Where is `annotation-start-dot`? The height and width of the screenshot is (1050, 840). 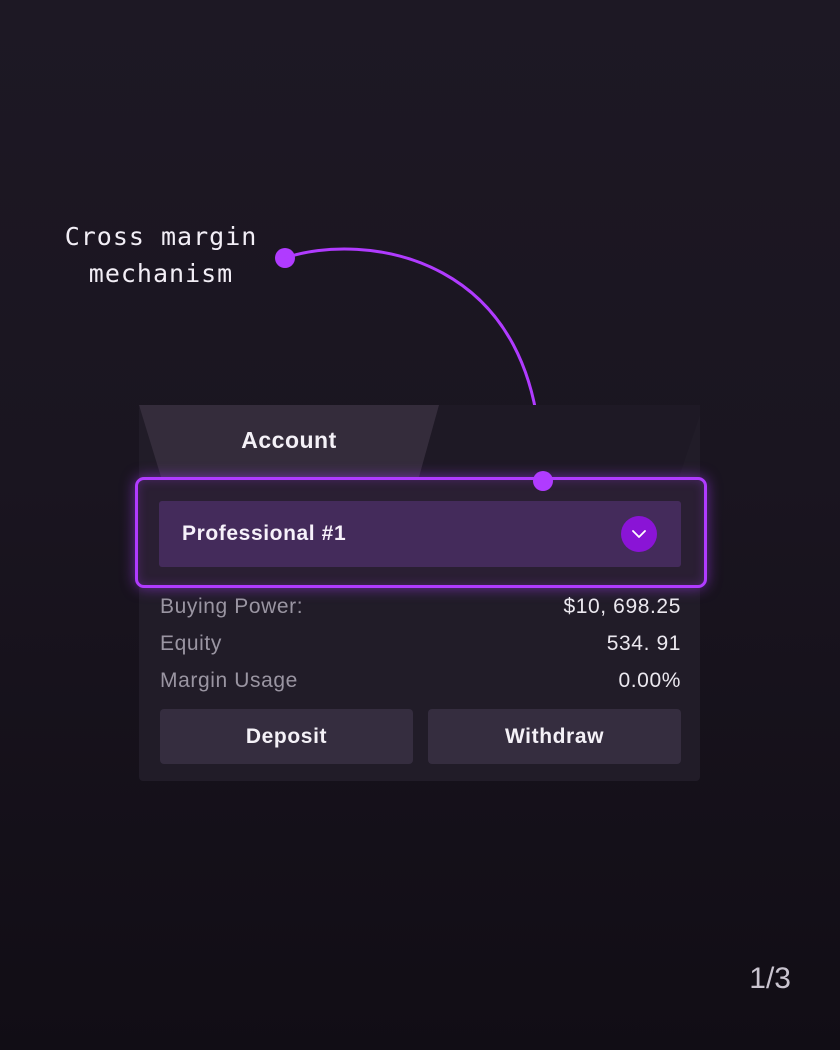
annotation-start-dot is located at coordinates (285, 258).